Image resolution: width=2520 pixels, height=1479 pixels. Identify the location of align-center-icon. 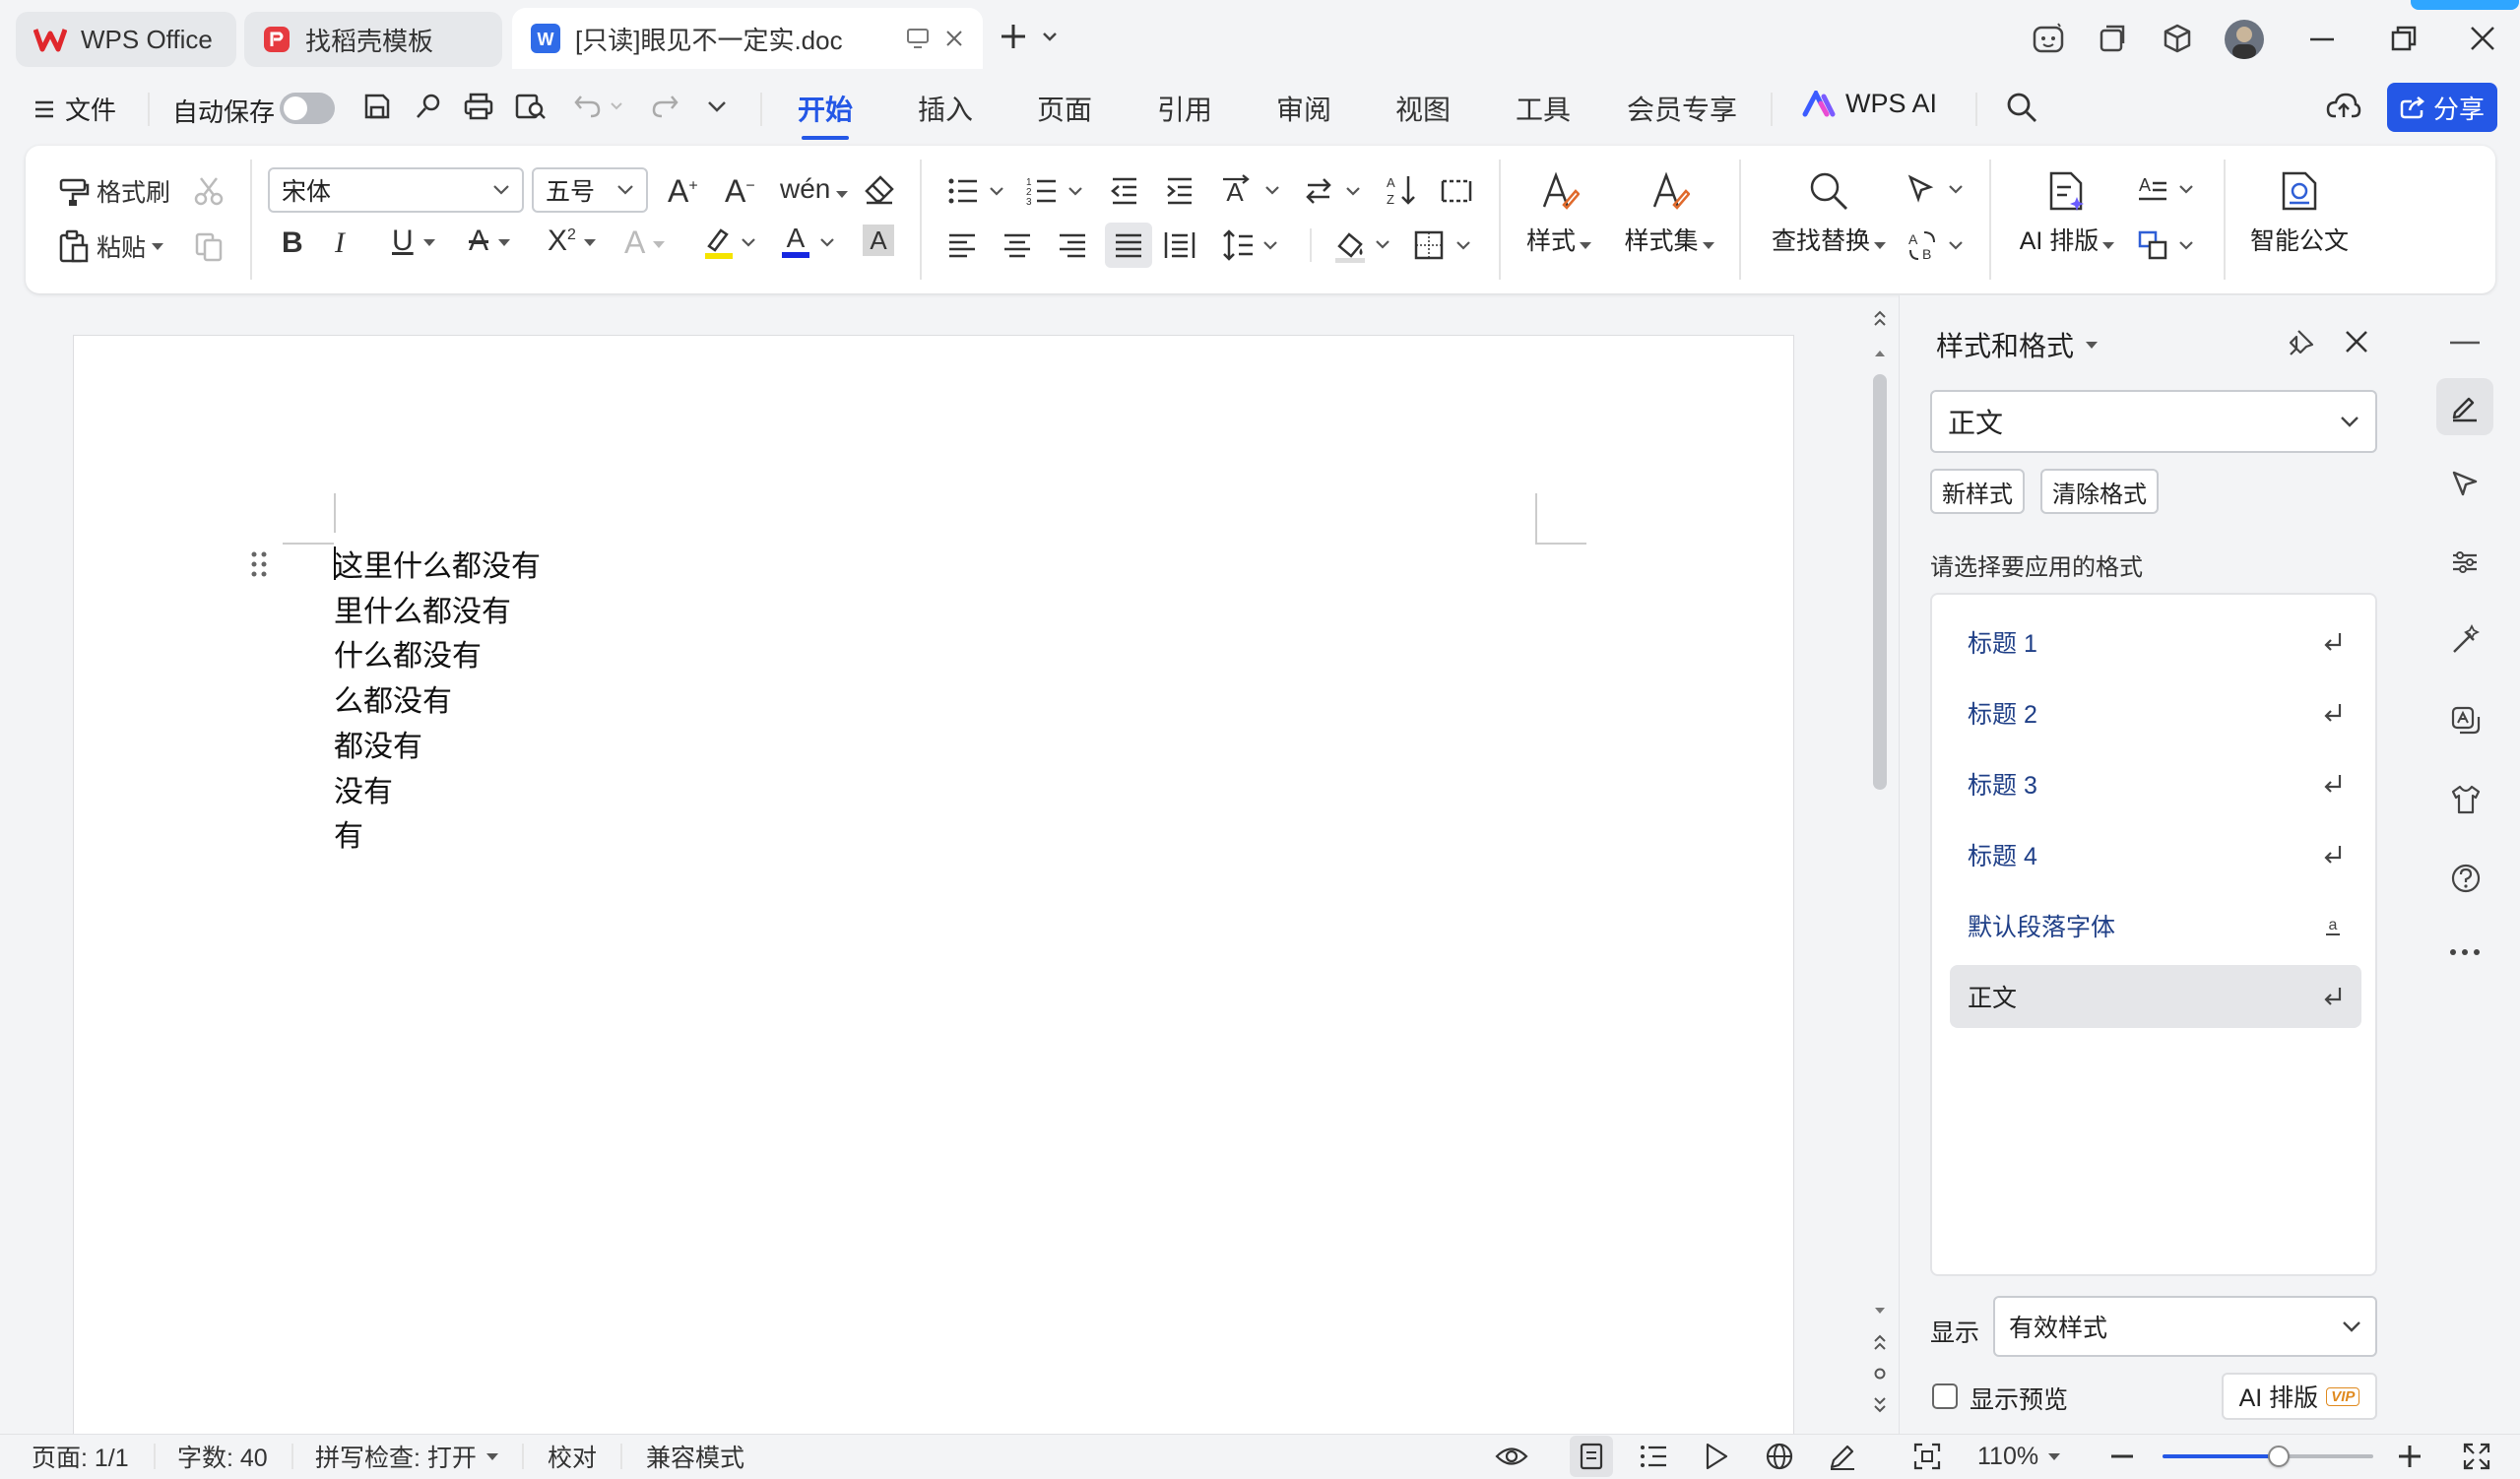
(1017, 245).